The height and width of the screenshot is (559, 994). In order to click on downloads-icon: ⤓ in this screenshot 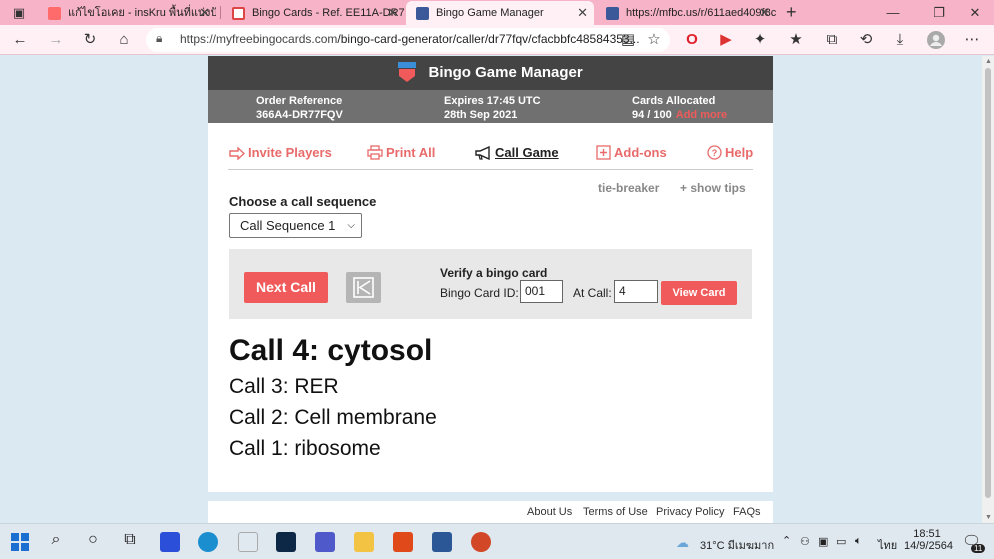, I will do `click(900, 40)`.